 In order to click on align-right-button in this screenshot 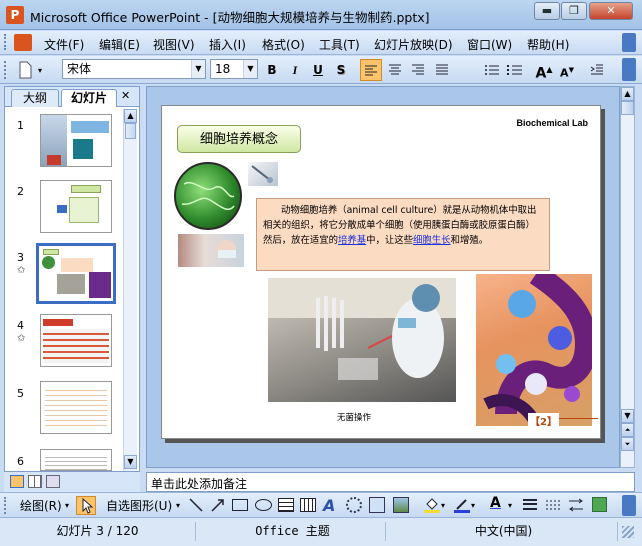, I will do `click(418, 70)`.